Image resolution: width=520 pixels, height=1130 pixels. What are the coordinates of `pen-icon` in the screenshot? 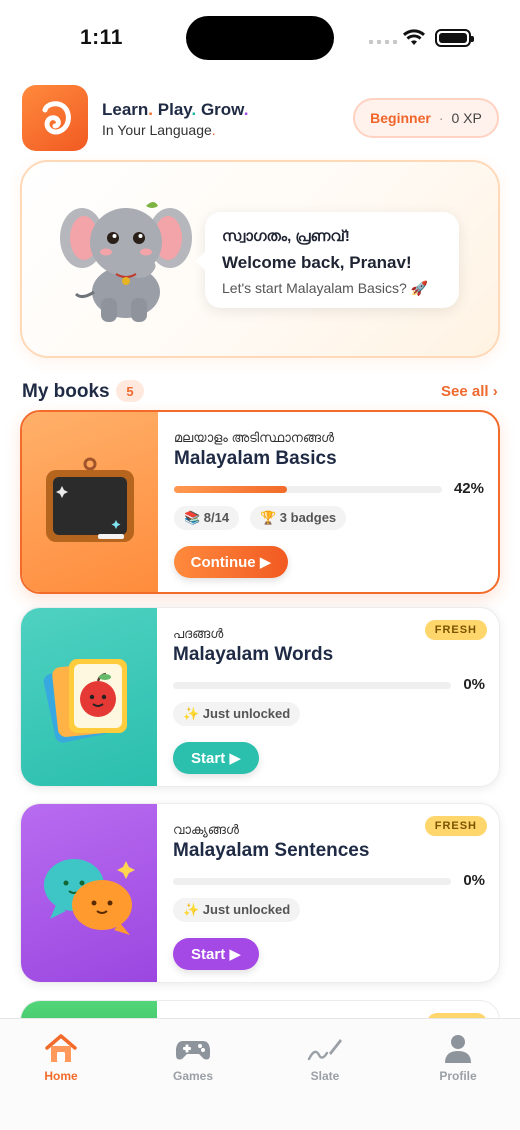 It's located at (324, 1050).